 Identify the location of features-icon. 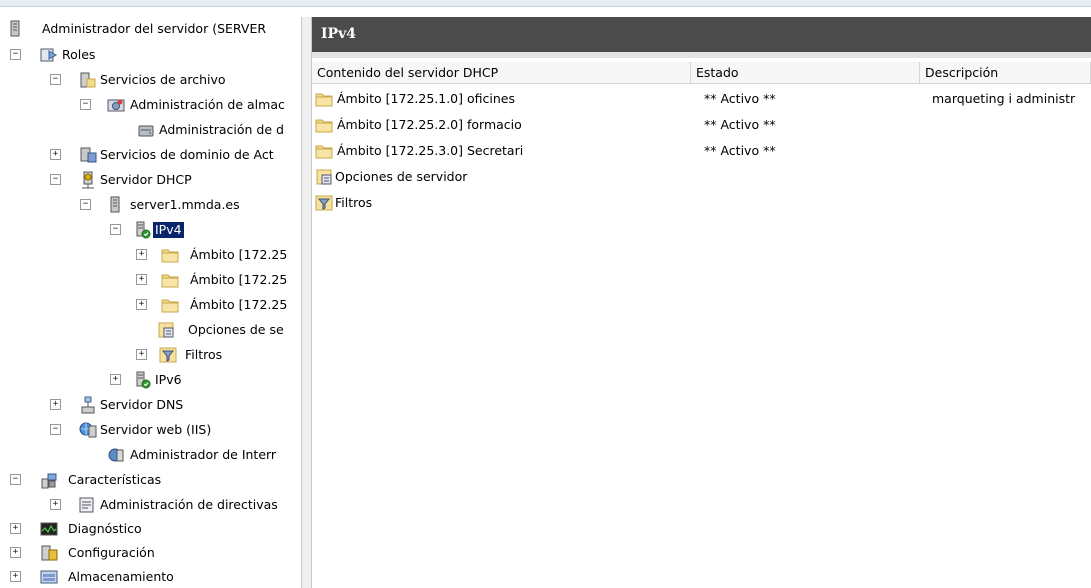
(49, 480).